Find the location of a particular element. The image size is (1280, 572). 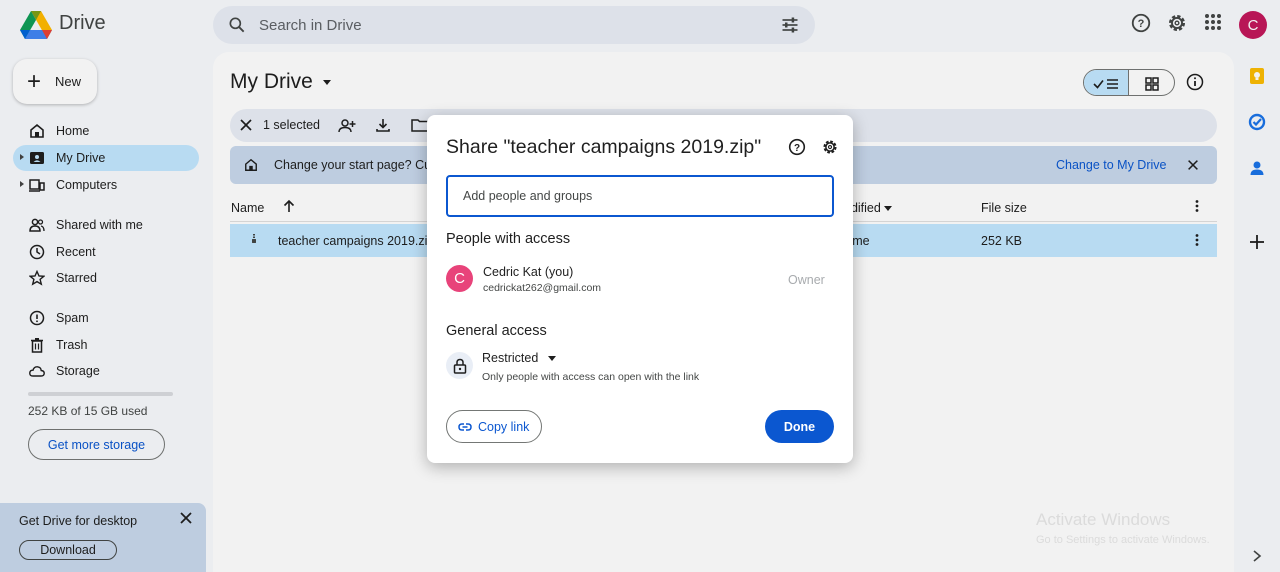

done-button: Done is located at coordinates (799, 426).